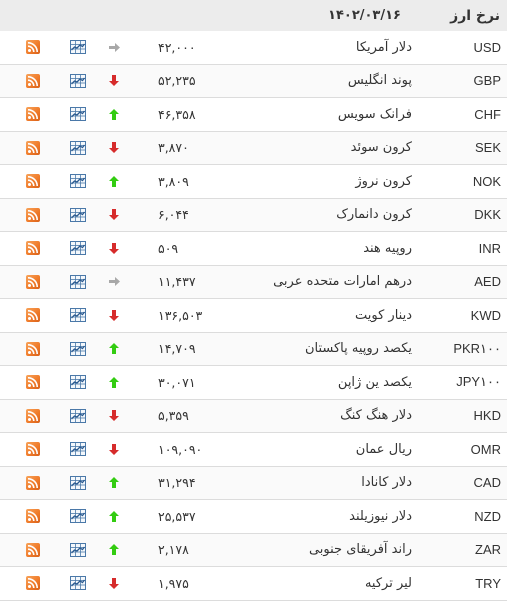 This screenshot has width=507, height=601. I want to click on table-row-usd: USD دلار آمریکا ۴۲,۰۰۰, so click(253, 48).